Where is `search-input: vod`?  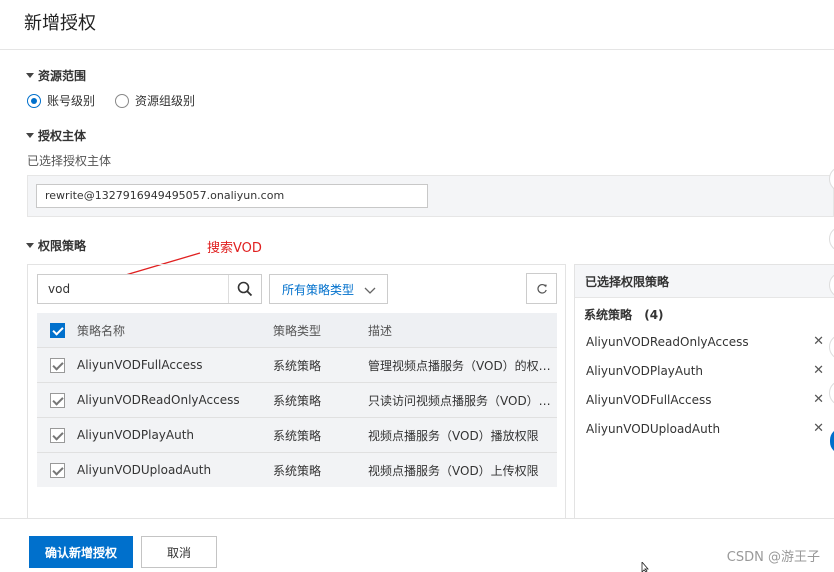 search-input: vod is located at coordinates (133, 289).